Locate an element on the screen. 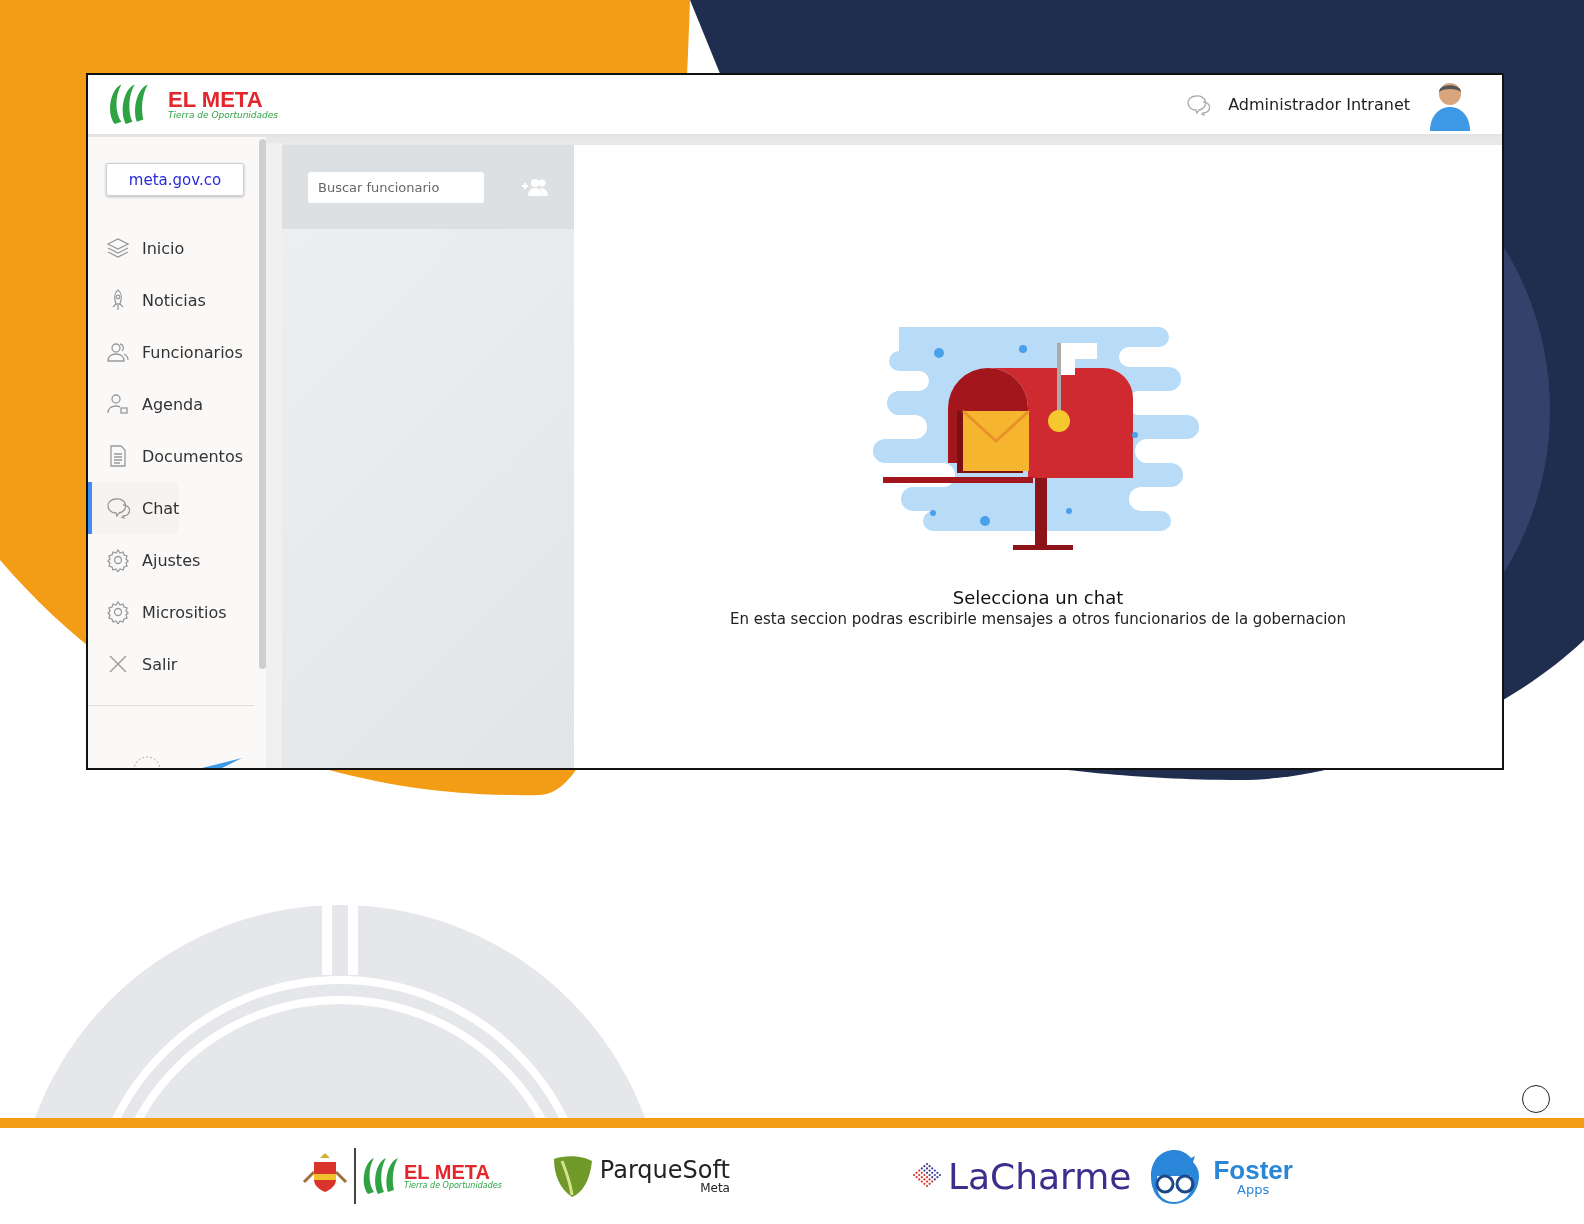 Image resolution: width=1584 pixels, height=1224 pixels. sidebar-item: Inicio is located at coordinates (136, 248).